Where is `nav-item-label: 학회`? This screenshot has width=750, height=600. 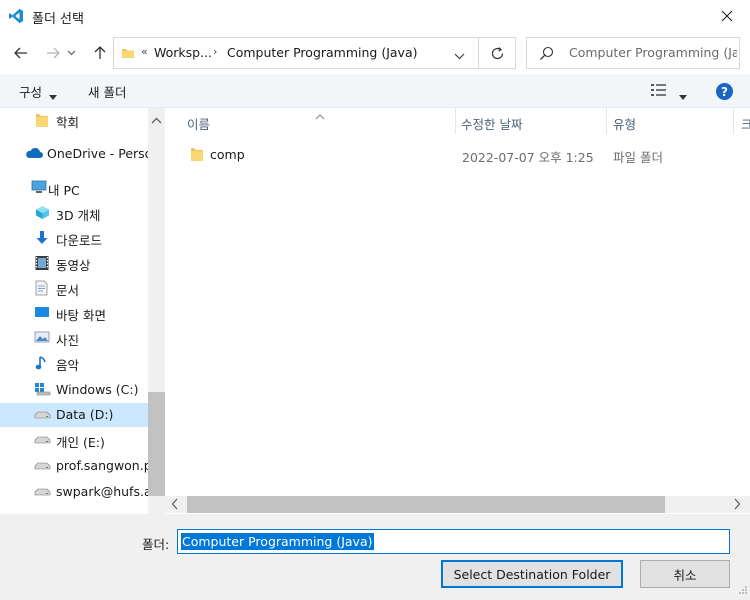 nav-item-label: 학회 is located at coordinates (68, 122).